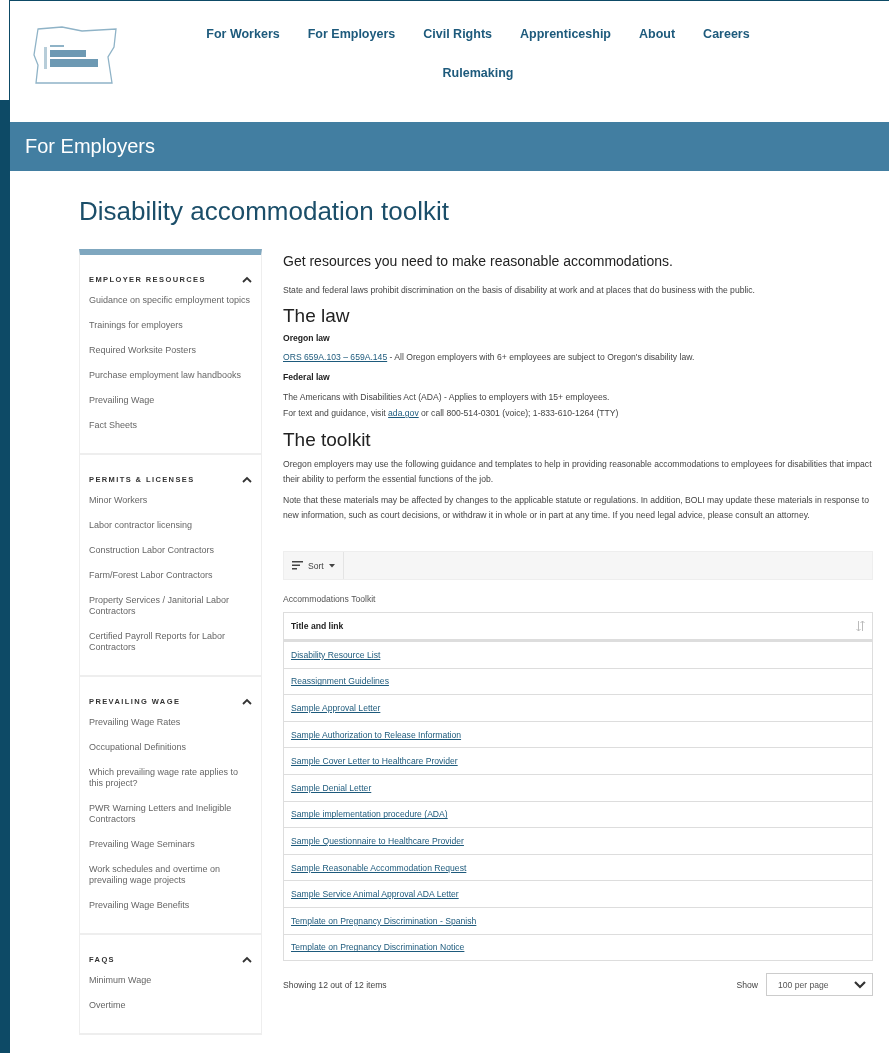 The image size is (889, 1053). Describe the element at coordinates (264, 211) in the screenshot. I see `page-title: Disability accommodation toolkit` at that location.